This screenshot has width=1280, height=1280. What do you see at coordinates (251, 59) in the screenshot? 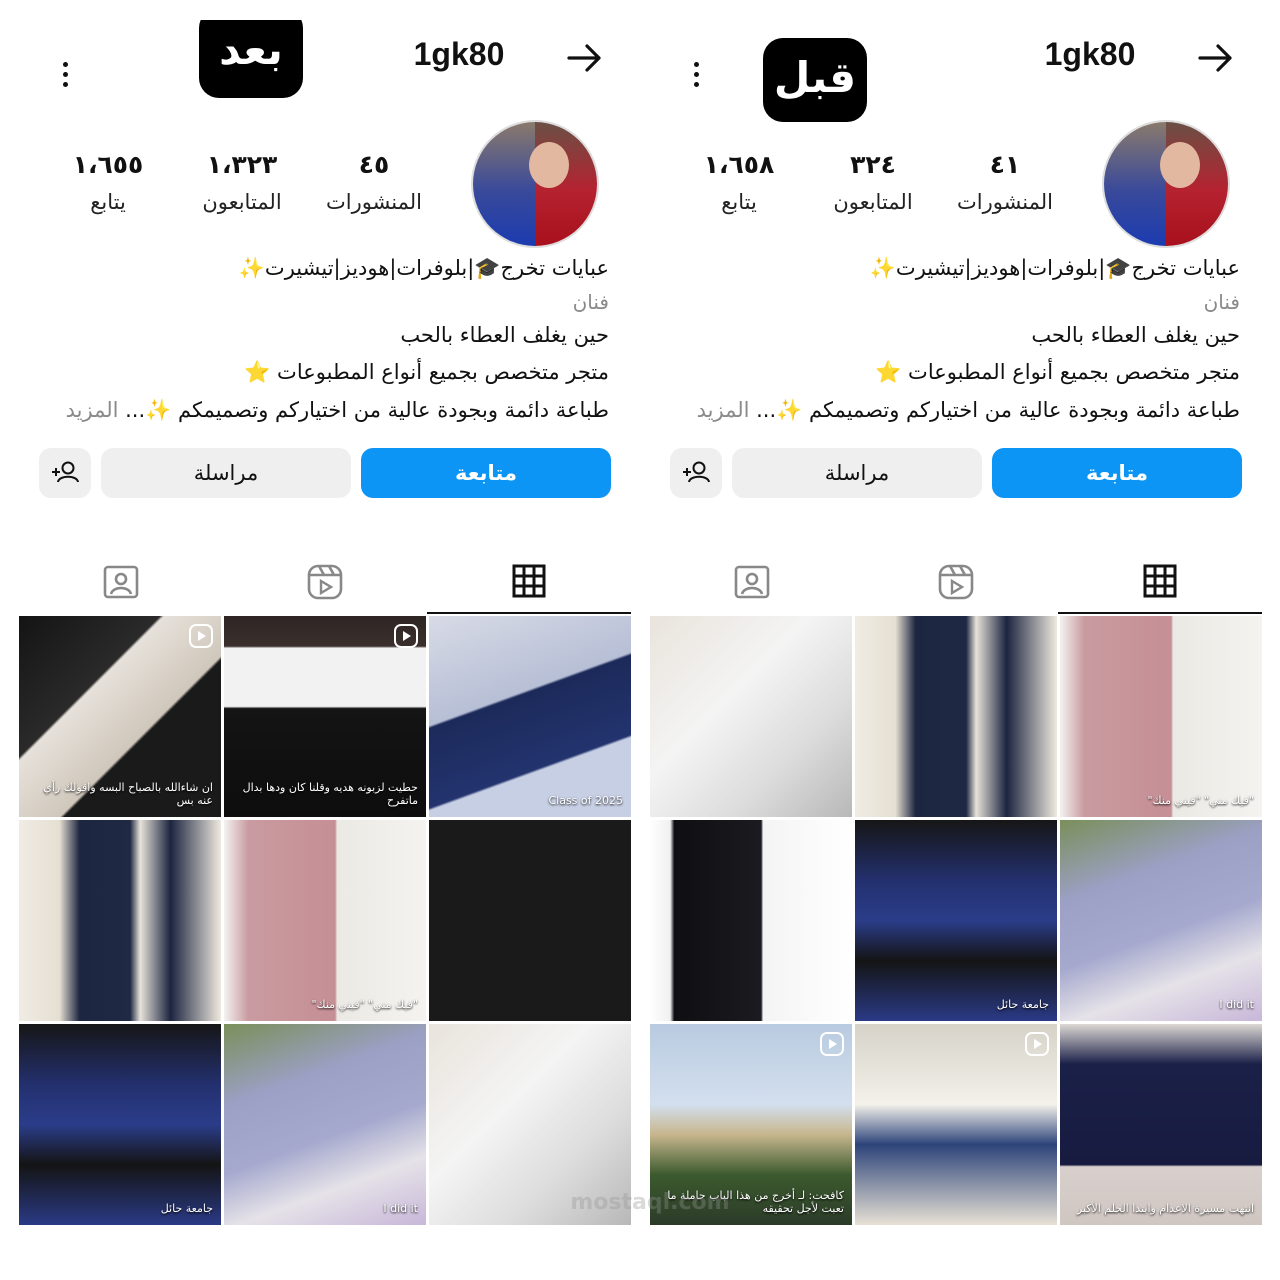
I see `comparison-tag: بعد` at bounding box center [251, 59].